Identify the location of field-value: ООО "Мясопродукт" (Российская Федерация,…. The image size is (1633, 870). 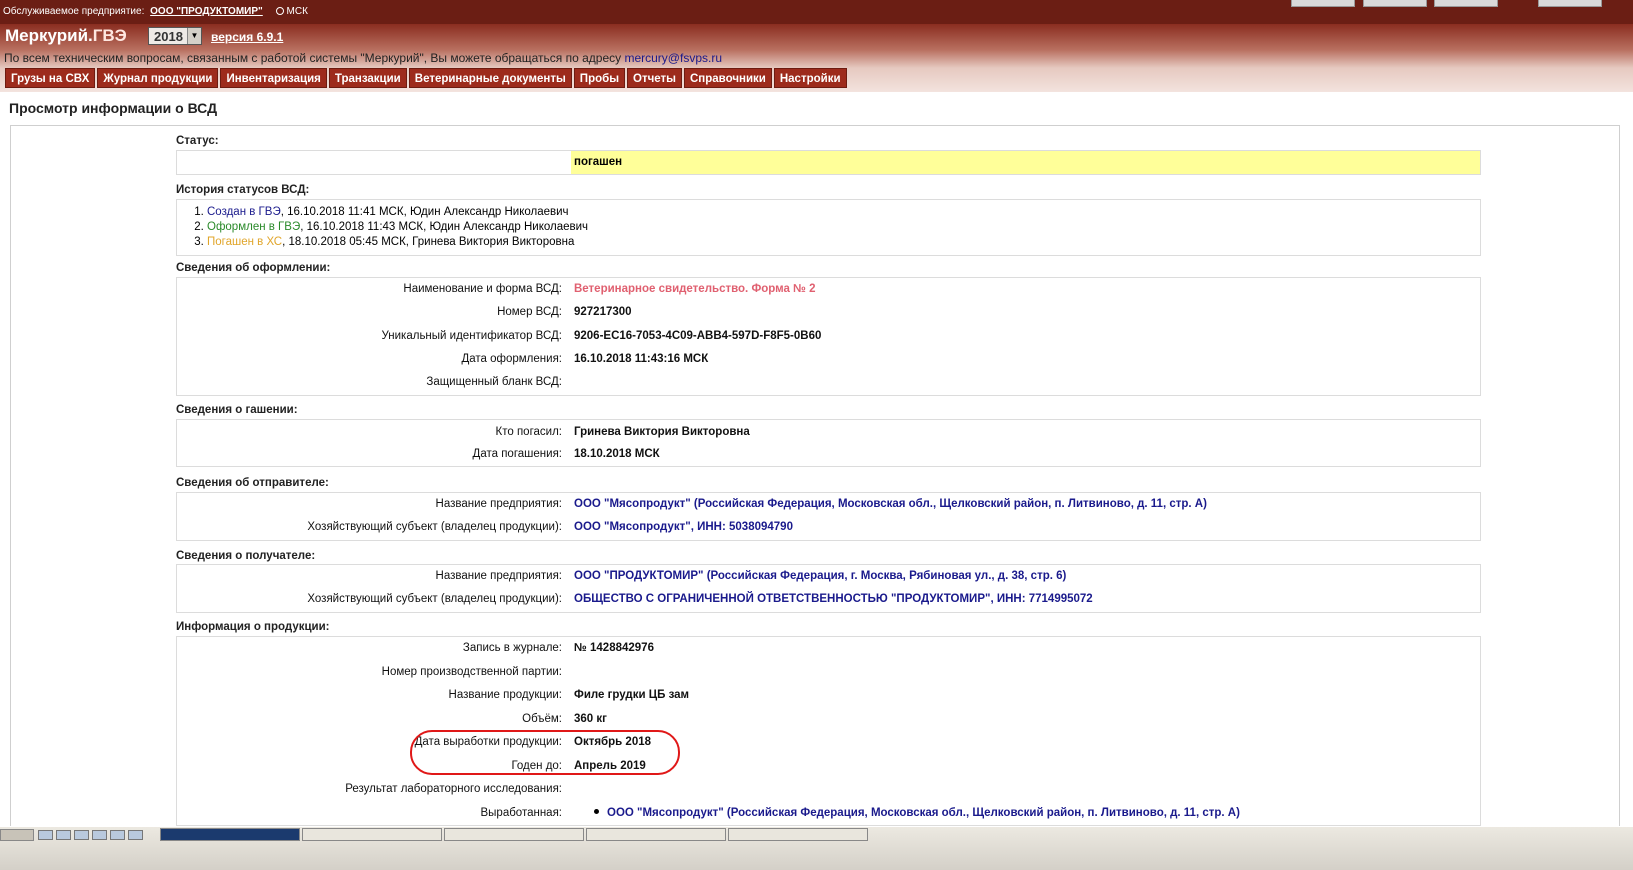
(917, 813).